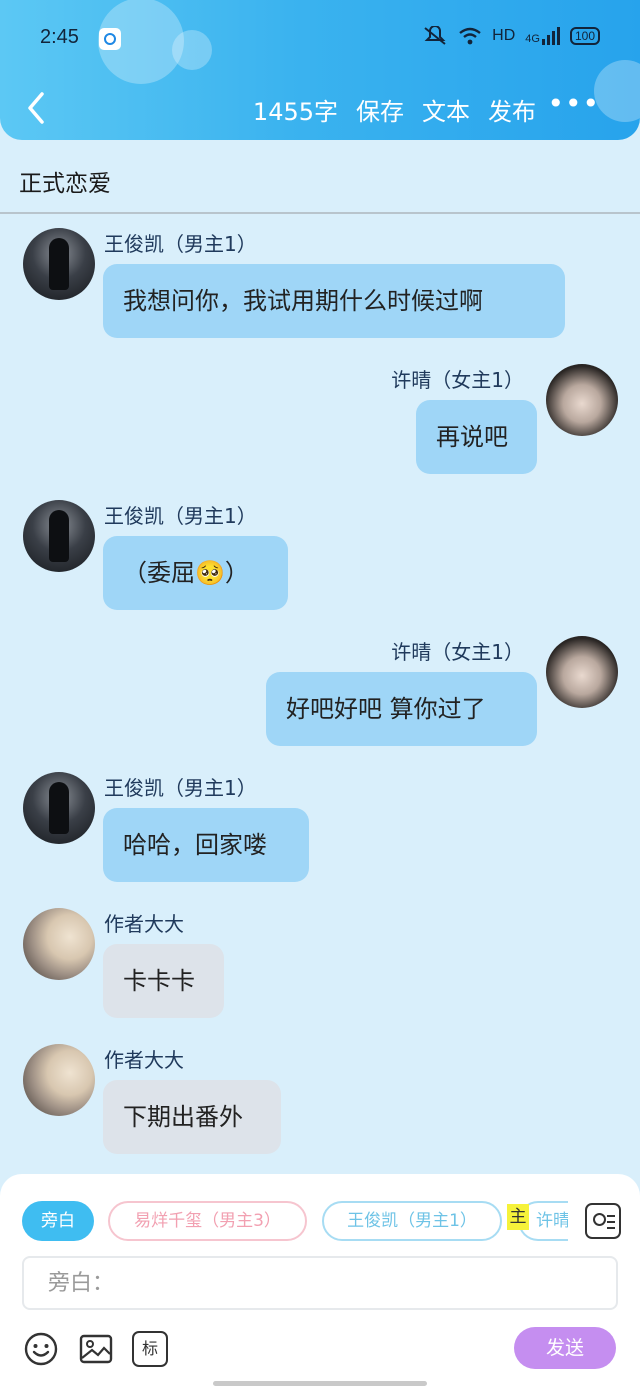  I want to click on message-bubble: 我想问你，我试用期什么时候过啊, so click(334, 301).